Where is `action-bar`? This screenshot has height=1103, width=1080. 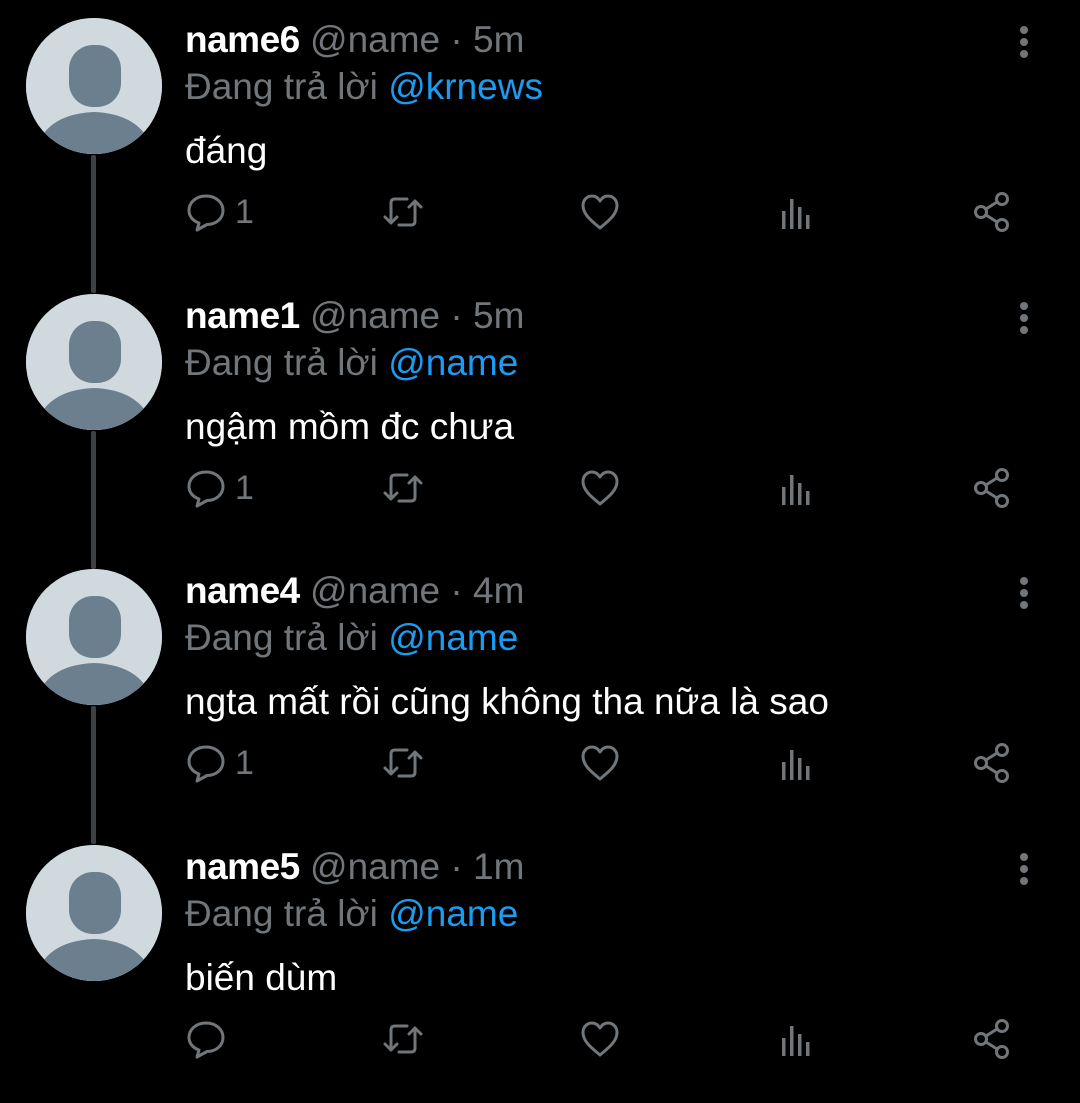 action-bar is located at coordinates (610, 1039).